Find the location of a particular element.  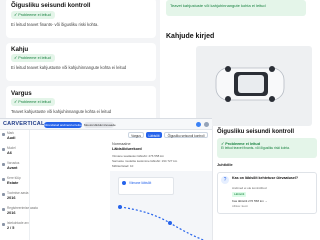

tab-theft: Vargus is located at coordinates (136, 135).